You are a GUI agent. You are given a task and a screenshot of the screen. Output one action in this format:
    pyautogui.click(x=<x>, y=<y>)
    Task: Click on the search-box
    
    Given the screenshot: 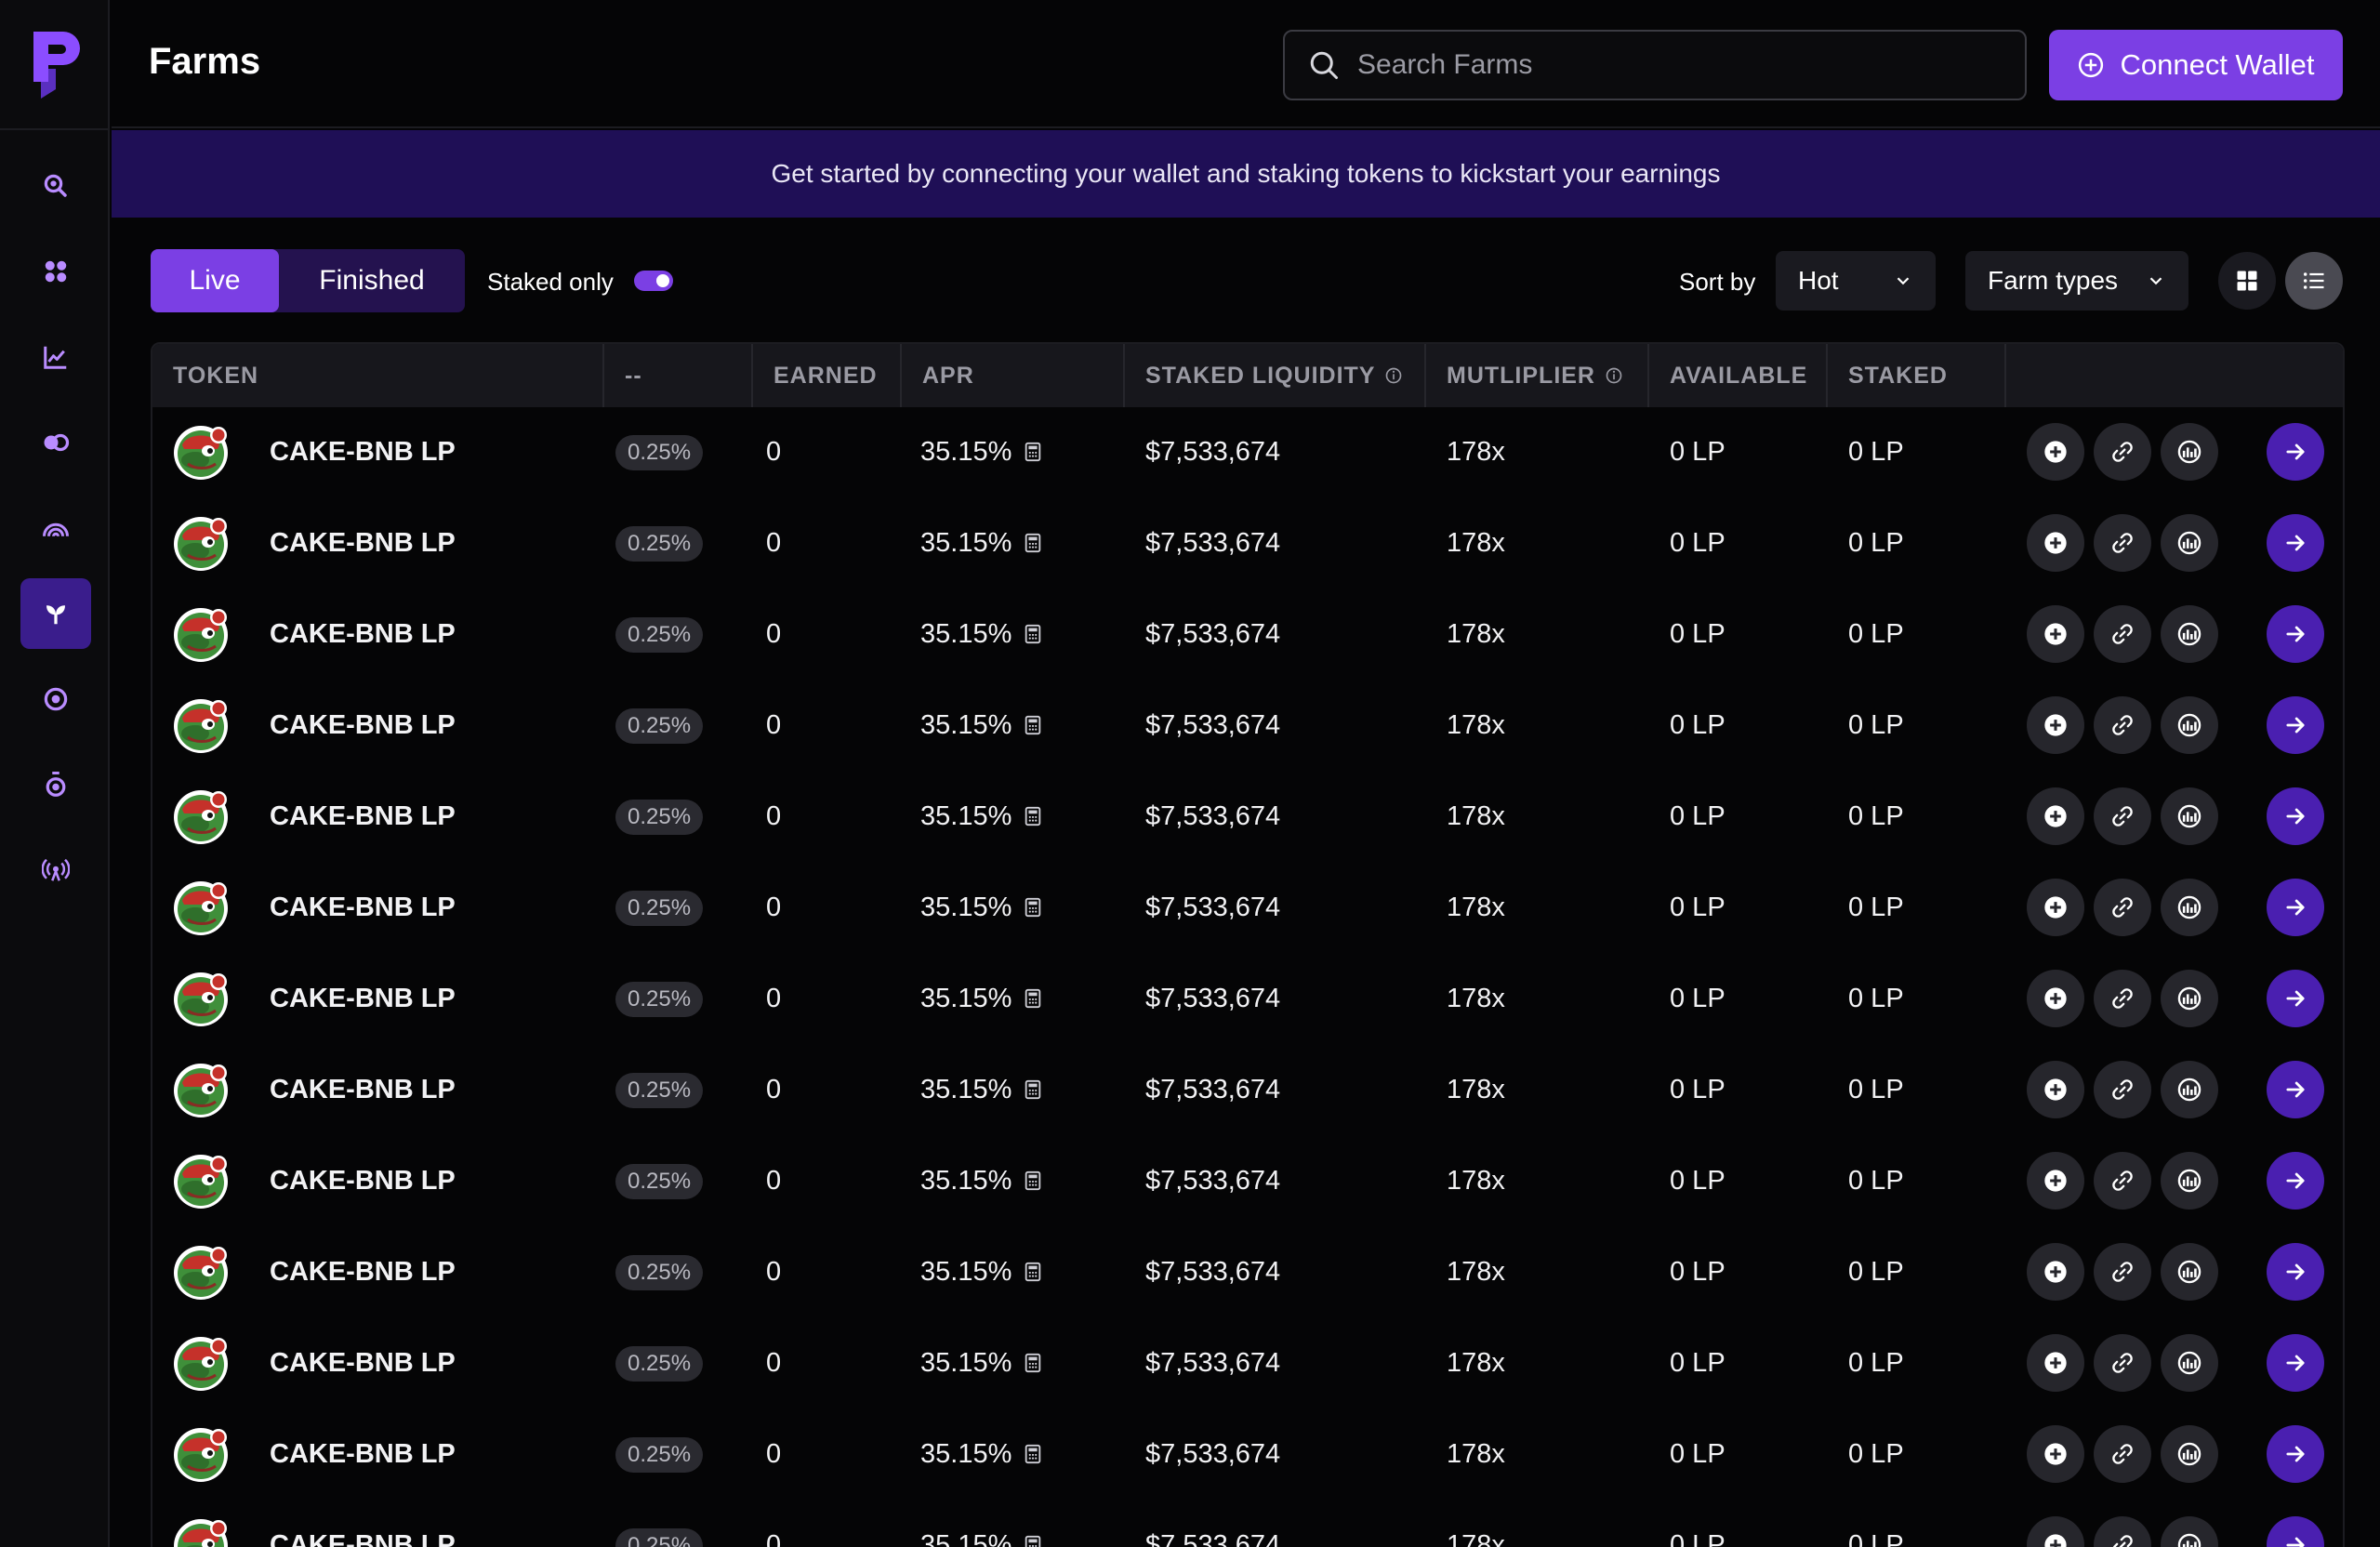 What is the action you would take?
    pyautogui.click(x=1655, y=65)
    